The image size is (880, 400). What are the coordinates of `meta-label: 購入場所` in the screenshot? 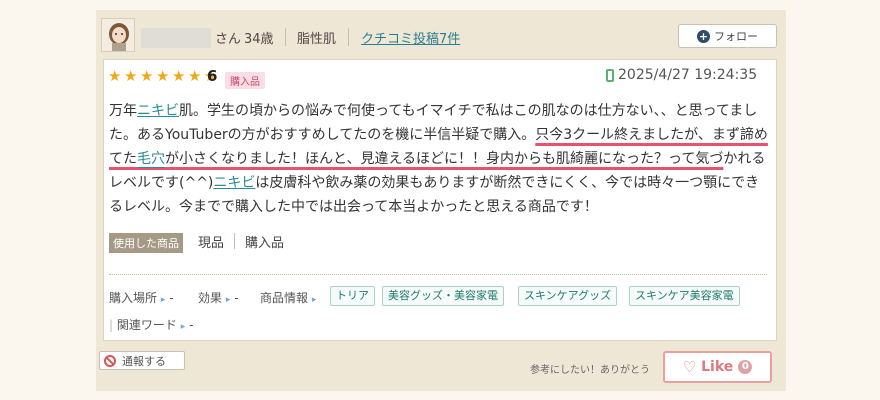 It's located at (133, 298).